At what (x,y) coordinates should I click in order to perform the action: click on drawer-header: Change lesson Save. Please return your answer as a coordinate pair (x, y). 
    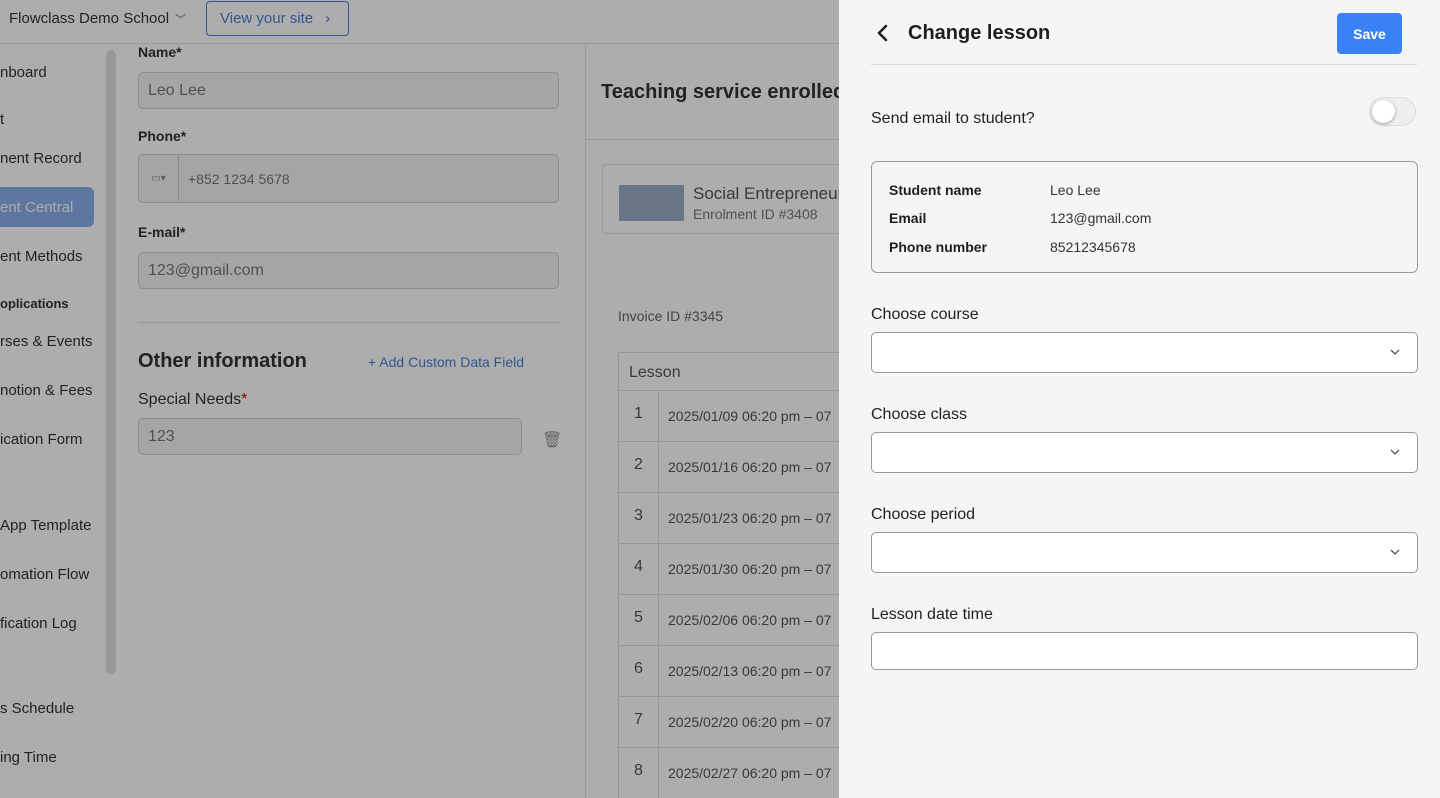
    Looking at the image, I should click on (1144, 32).